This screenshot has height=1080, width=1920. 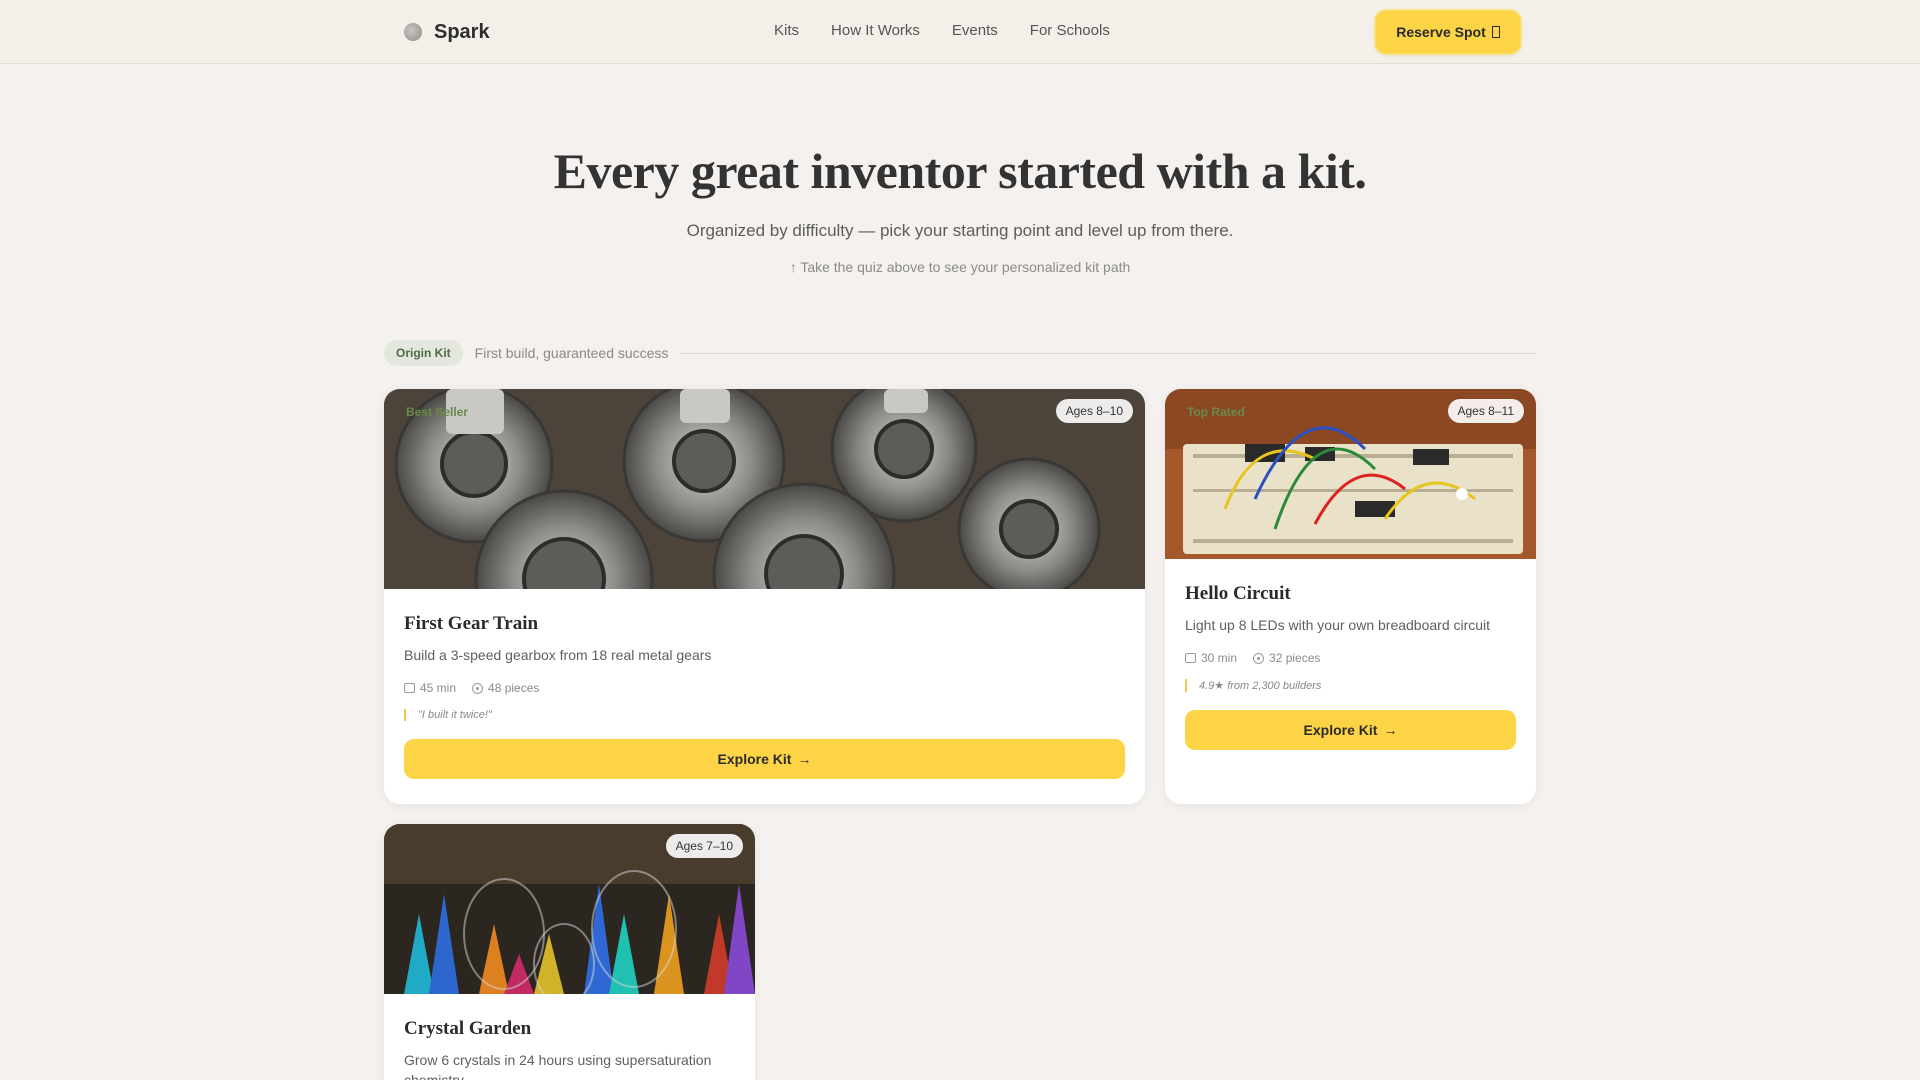 I want to click on age-badge: Ages 8–10, so click(x=1094, y=411).